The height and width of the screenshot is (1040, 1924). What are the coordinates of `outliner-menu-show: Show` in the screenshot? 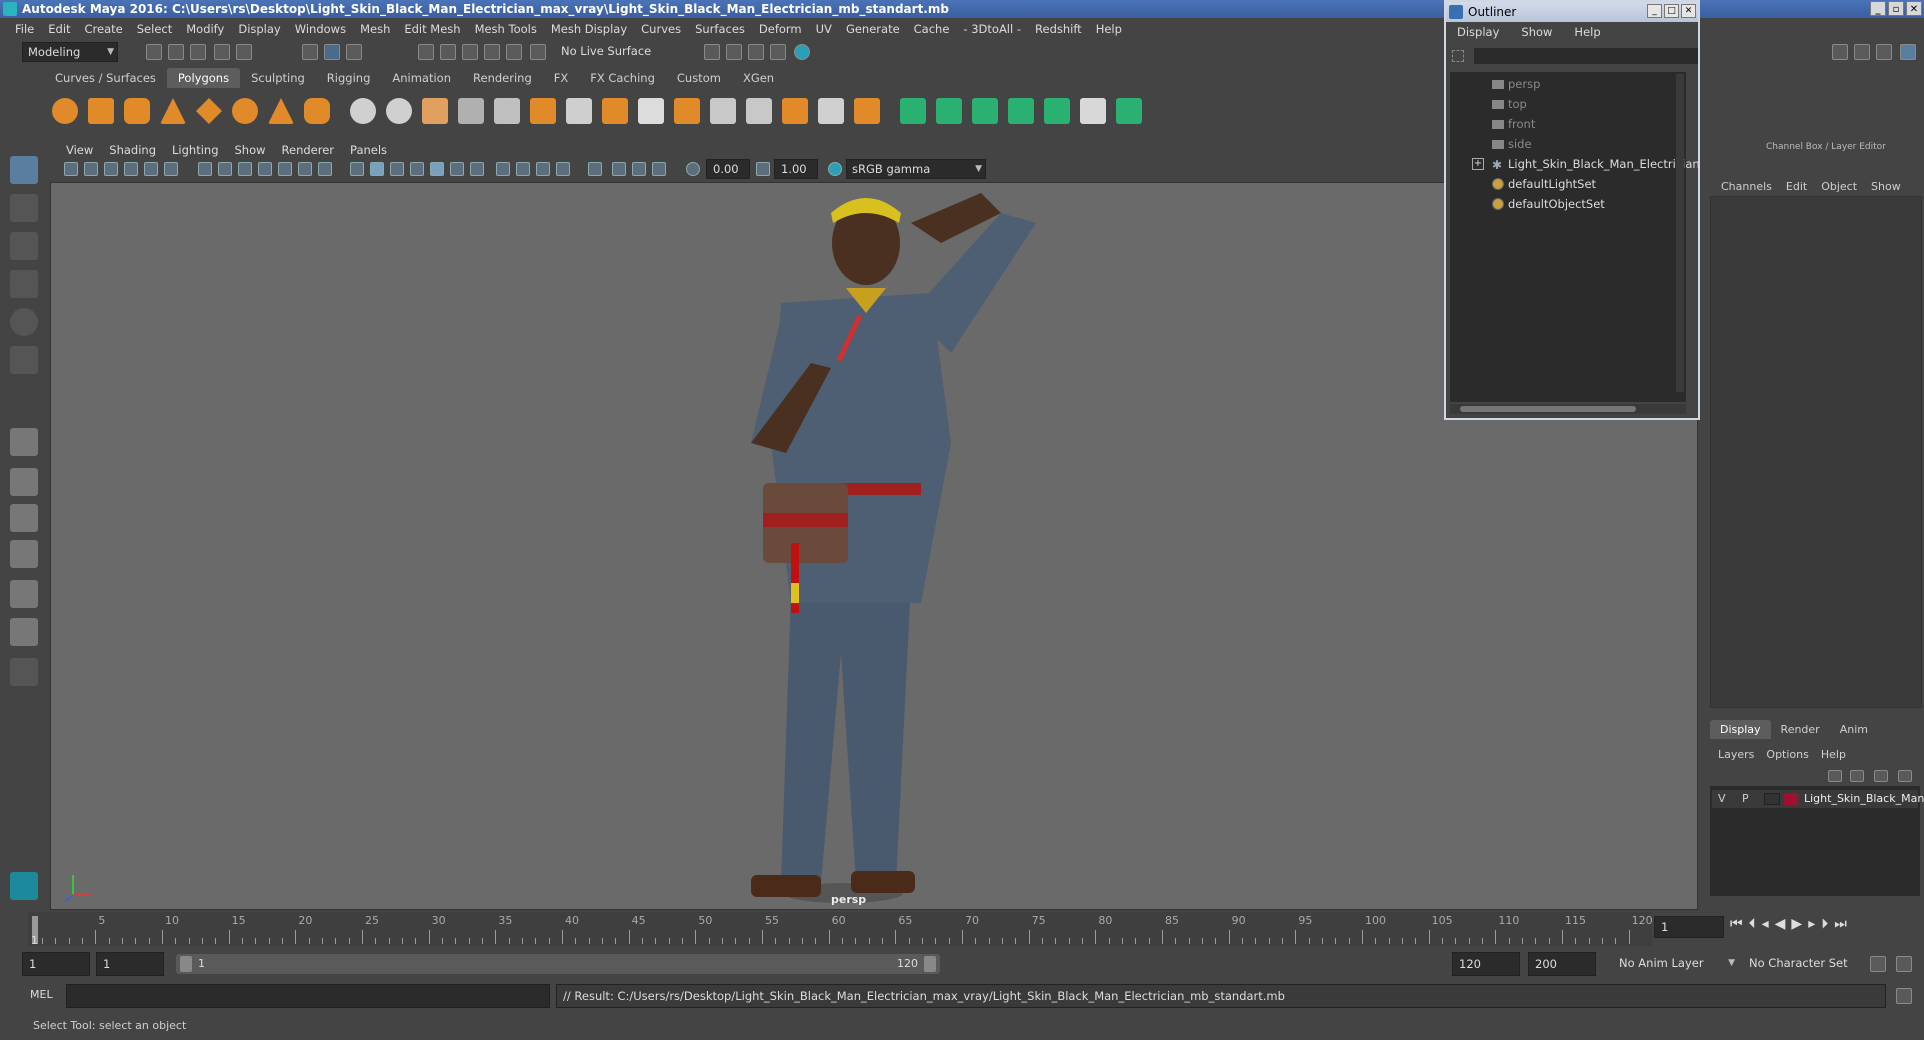 It's located at (1536, 32).